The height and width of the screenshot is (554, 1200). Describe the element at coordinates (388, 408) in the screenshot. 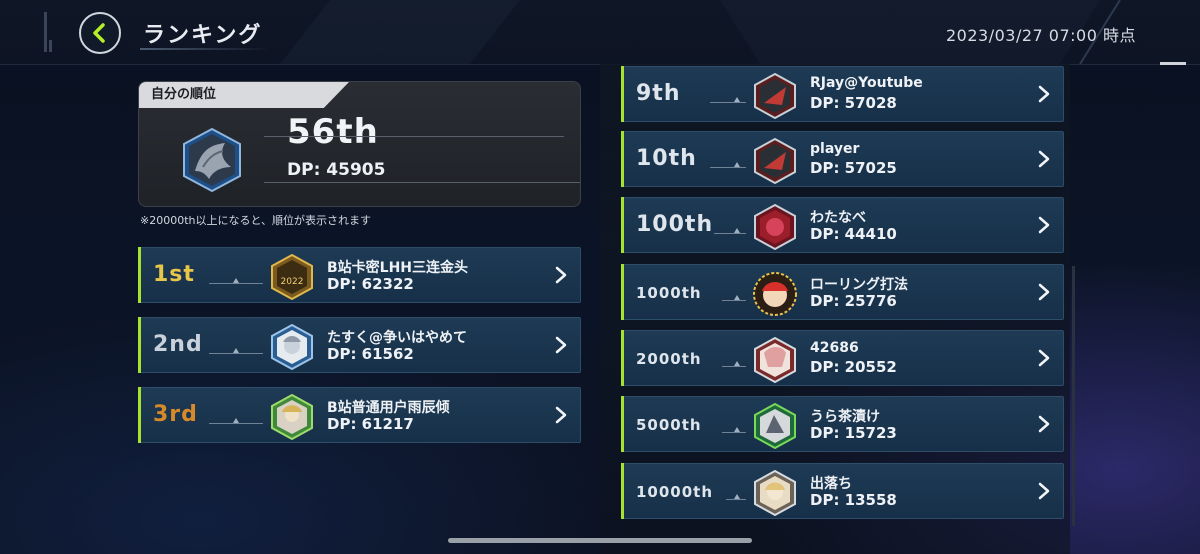

I see `player-name: B站普通用户雨辰倾` at that location.